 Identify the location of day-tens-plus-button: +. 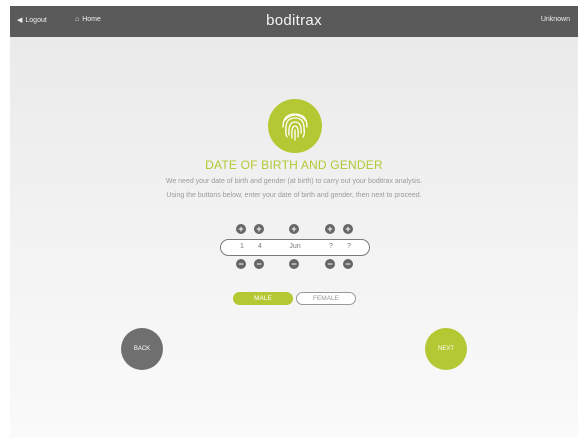
(241, 229).